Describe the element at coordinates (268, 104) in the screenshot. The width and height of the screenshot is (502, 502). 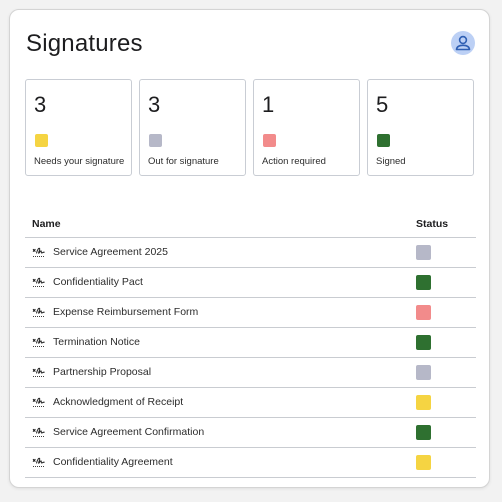
I see `summary-count: 1` at that location.